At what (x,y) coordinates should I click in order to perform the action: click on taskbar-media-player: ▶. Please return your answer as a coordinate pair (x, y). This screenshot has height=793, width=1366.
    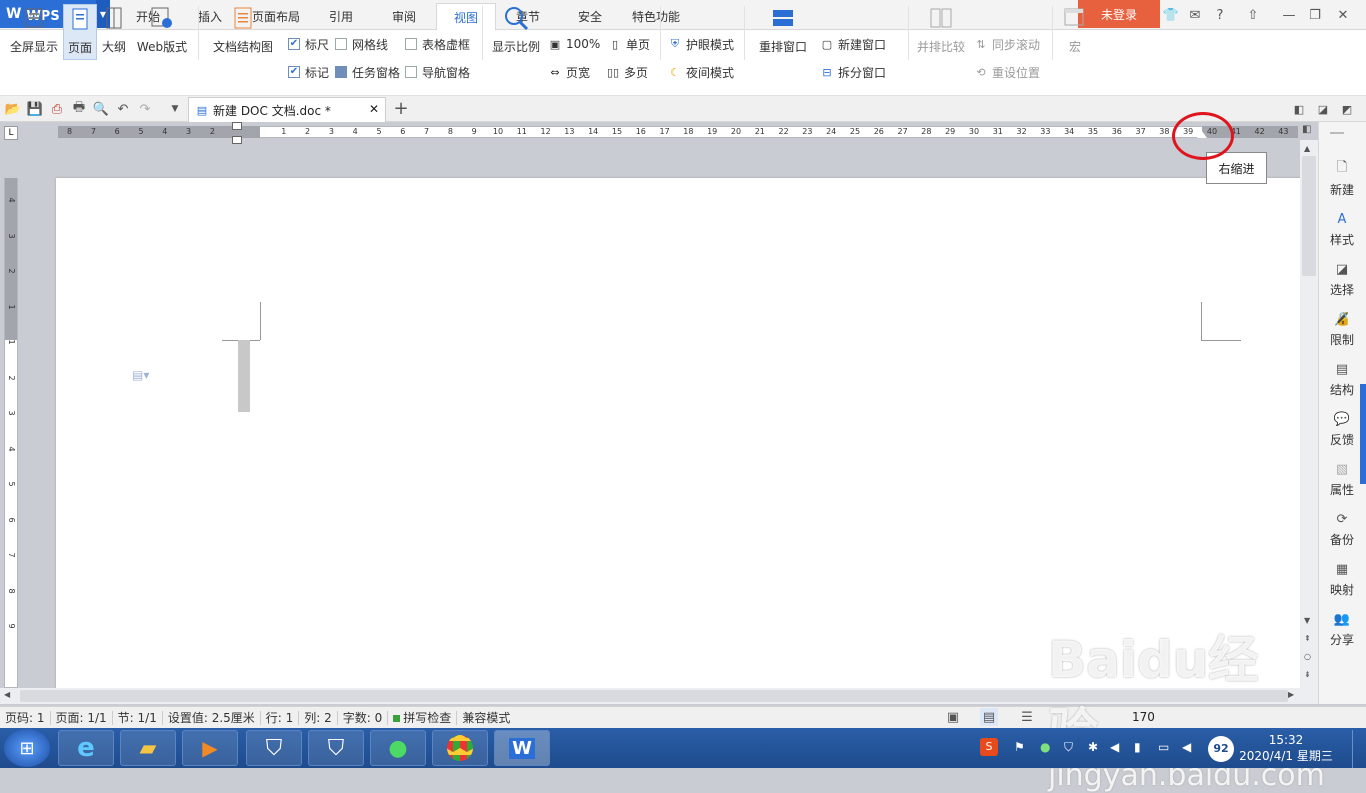
    Looking at the image, I should click on (210, 748).